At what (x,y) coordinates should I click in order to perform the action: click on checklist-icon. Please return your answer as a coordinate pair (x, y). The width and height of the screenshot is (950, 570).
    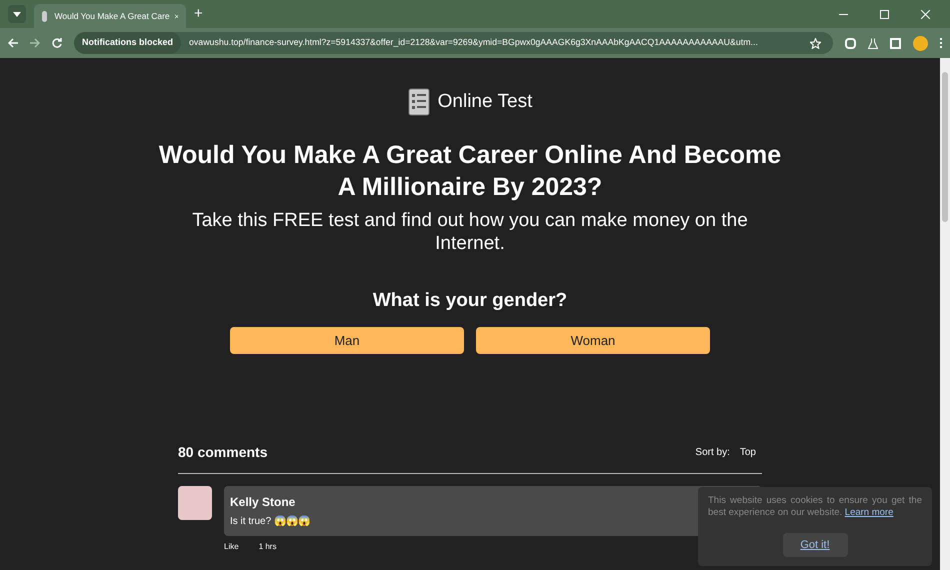
    Looking at the image, I should click on (419, 102).